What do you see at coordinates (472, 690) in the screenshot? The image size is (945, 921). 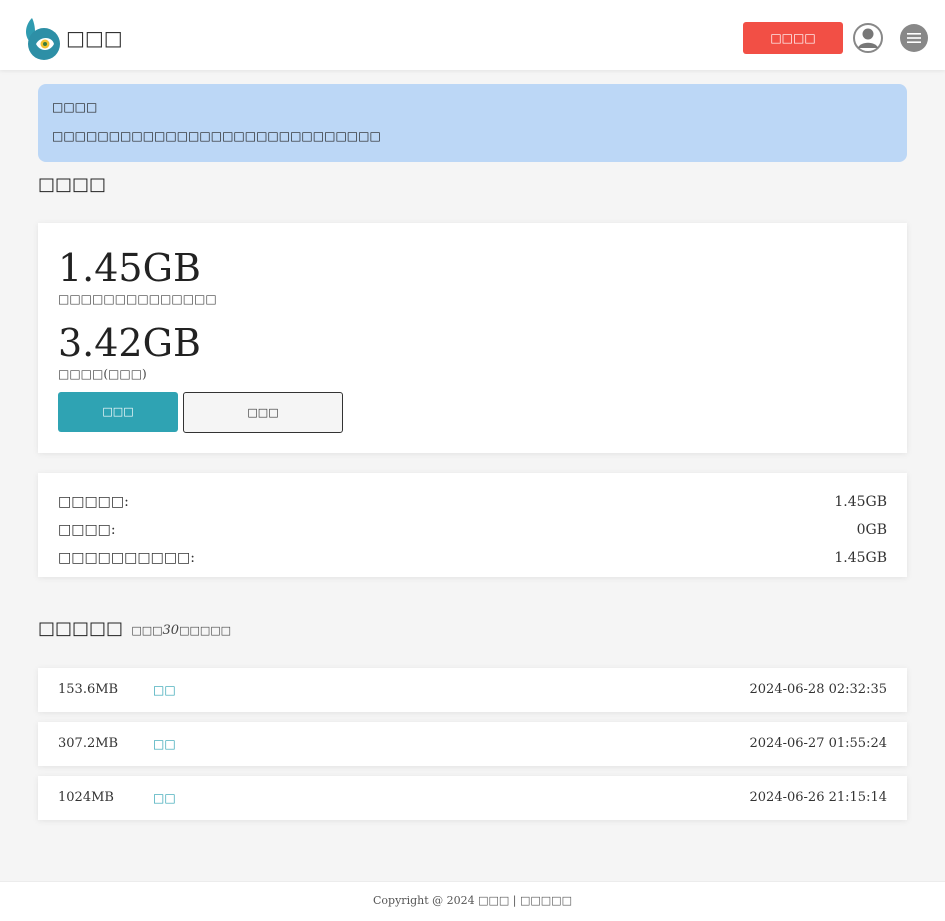 I see `usage-record-row: 153.6MB □□ 2024-06-28 02:32:35` at bounding box center [472, 690].